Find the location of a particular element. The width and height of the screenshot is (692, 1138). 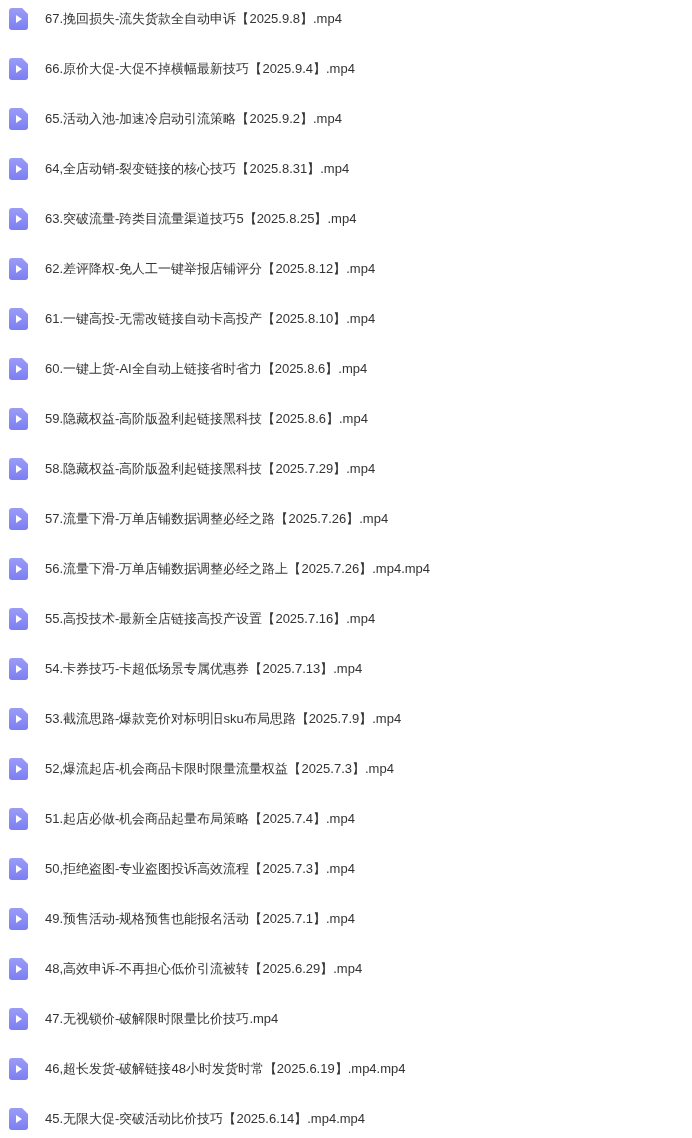

file-name: 56.流量下滑-万单店铺数据调整必经之路上【2025.7.26】.mp4.mp4 is located at coordinates (238, 569).